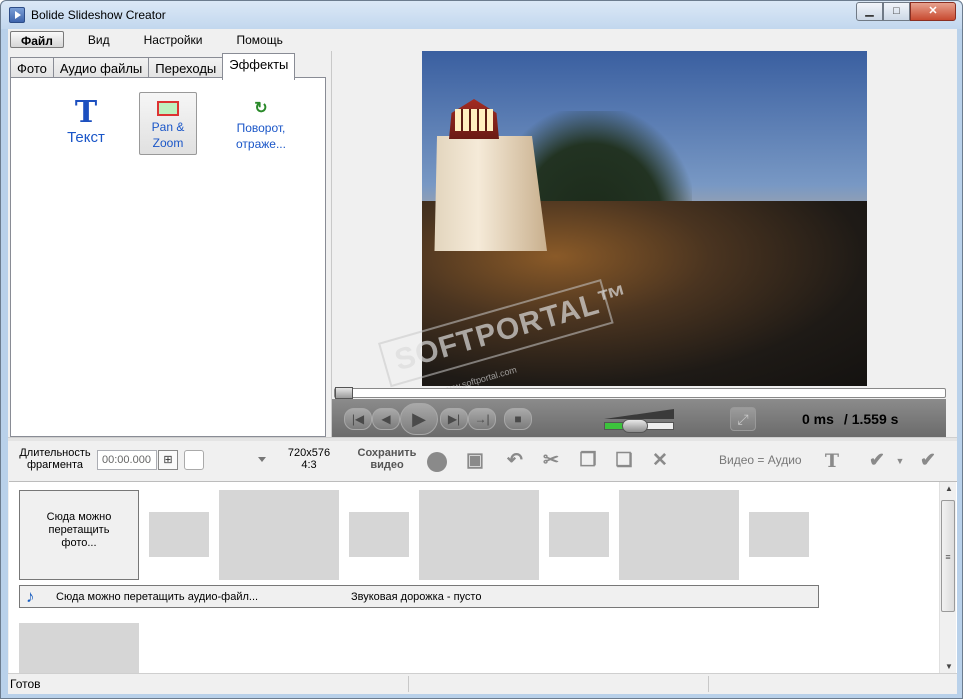 This screenshot has width=963, height=699. What do you see at coordinates (261, 128) in the screenshot?
I see `effect-rotate-label-1: Поворот,` at bounding box center [261, 128].